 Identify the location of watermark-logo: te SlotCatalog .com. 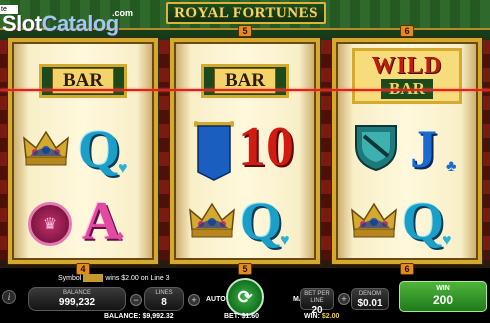
(75, 23).